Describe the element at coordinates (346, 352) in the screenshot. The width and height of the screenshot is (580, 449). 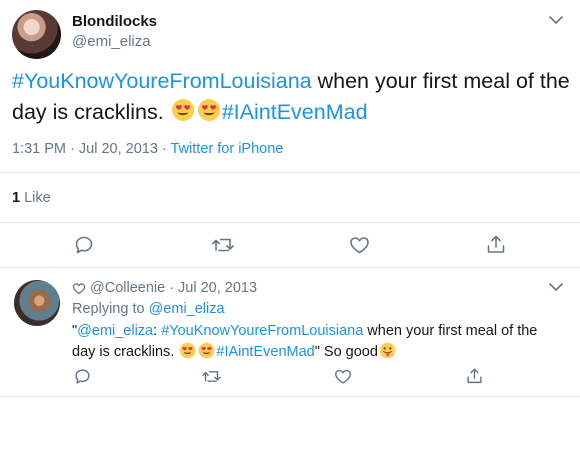
I see `quote-close: " So good` at that location.